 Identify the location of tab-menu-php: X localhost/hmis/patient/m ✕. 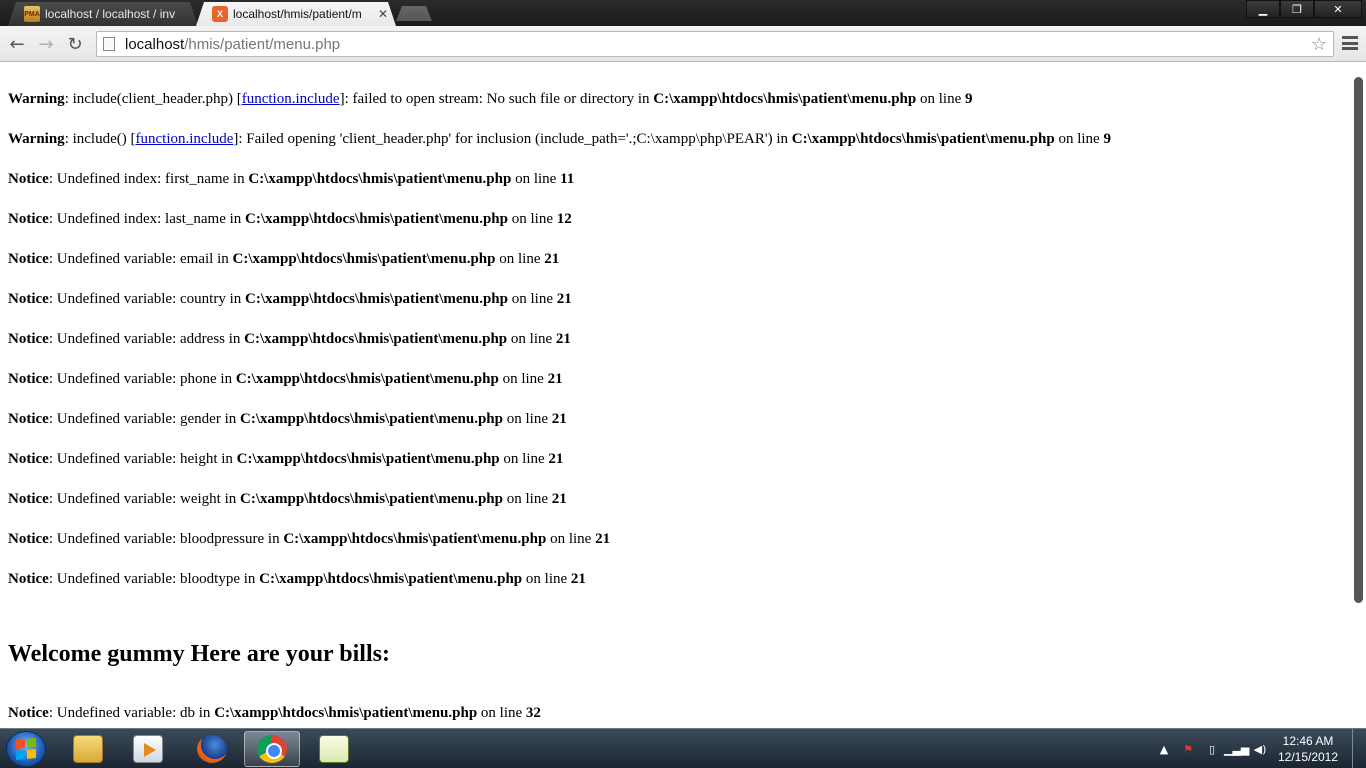
(296, 14).